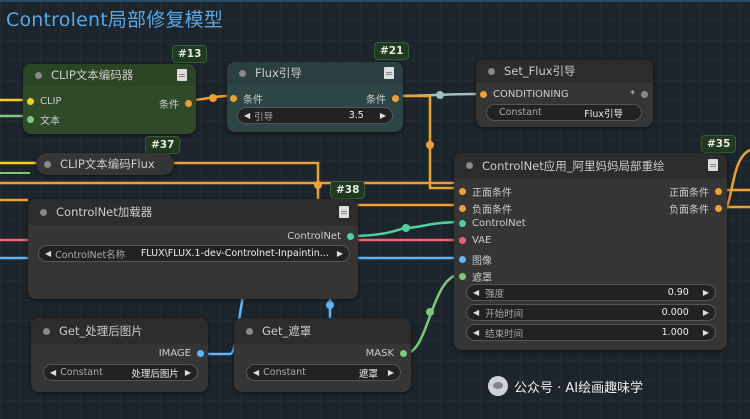 The image size is (750, 419). Describe the element at coordinates (109, 99) in the screenshot. I see `node-clip-text-encode: CLIP文本编码器 CLIP 文本 条件` at that location.